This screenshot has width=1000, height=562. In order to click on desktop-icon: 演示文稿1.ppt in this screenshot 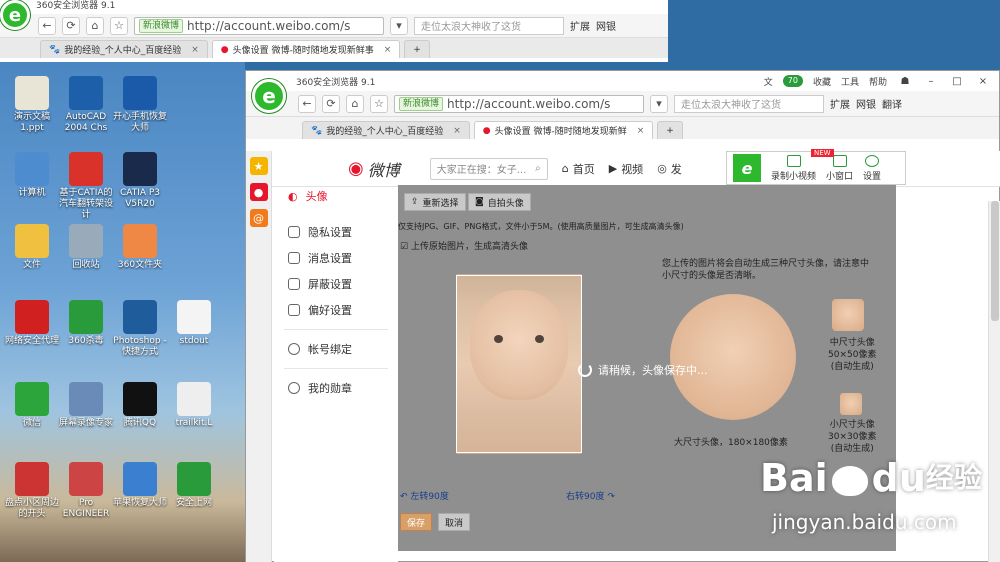, I will do `click(32, 105)`.